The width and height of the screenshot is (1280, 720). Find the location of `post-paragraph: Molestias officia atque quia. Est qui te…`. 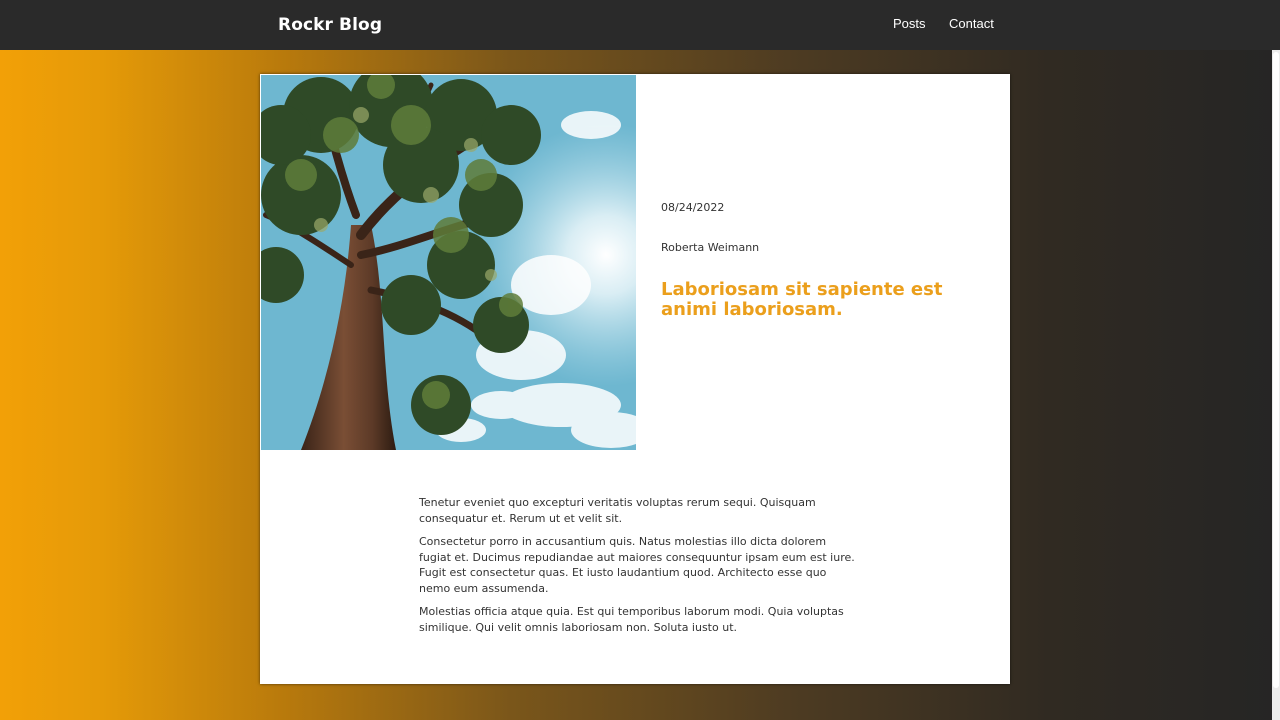

post-paragraph: Molestias officia atque quia. Est qui te… is located at coordinates (631, 619).